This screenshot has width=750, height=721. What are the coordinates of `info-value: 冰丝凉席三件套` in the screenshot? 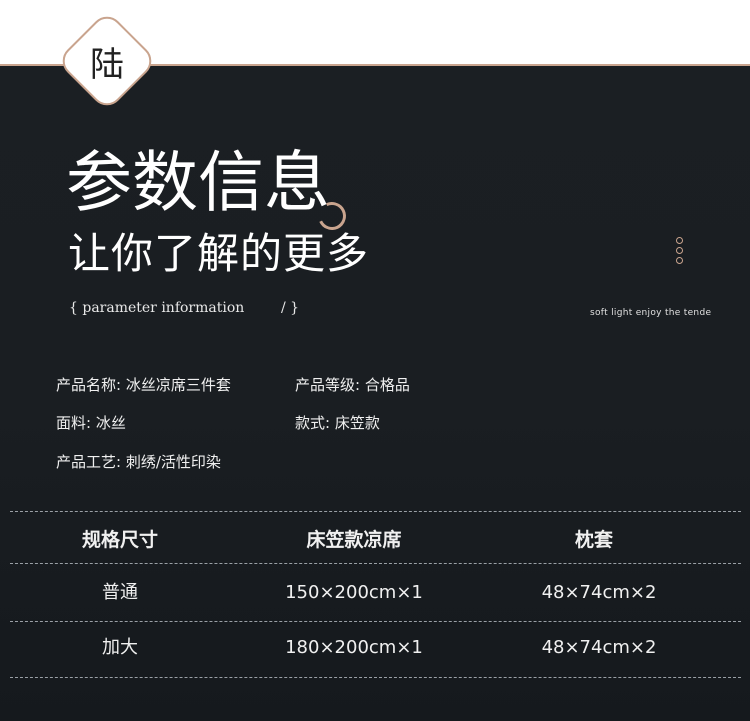 It's located at (176, 385).